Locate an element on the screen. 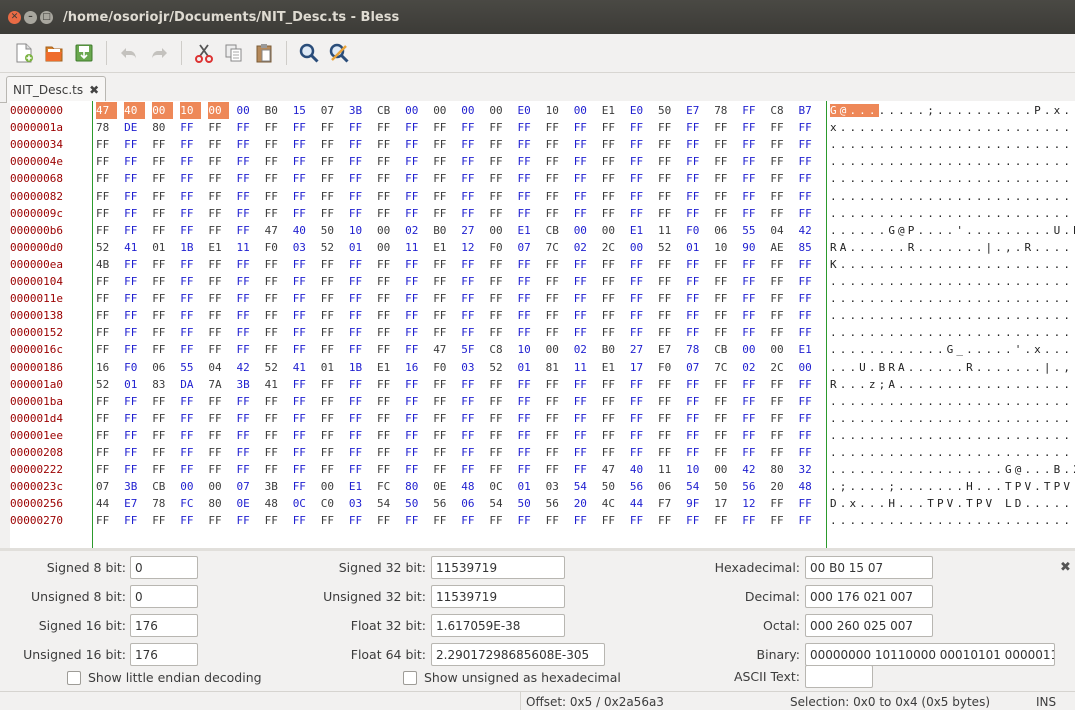 This screenshot has width=1075, height=710. hex-byte: C8 is located at coordinates (780, 110).